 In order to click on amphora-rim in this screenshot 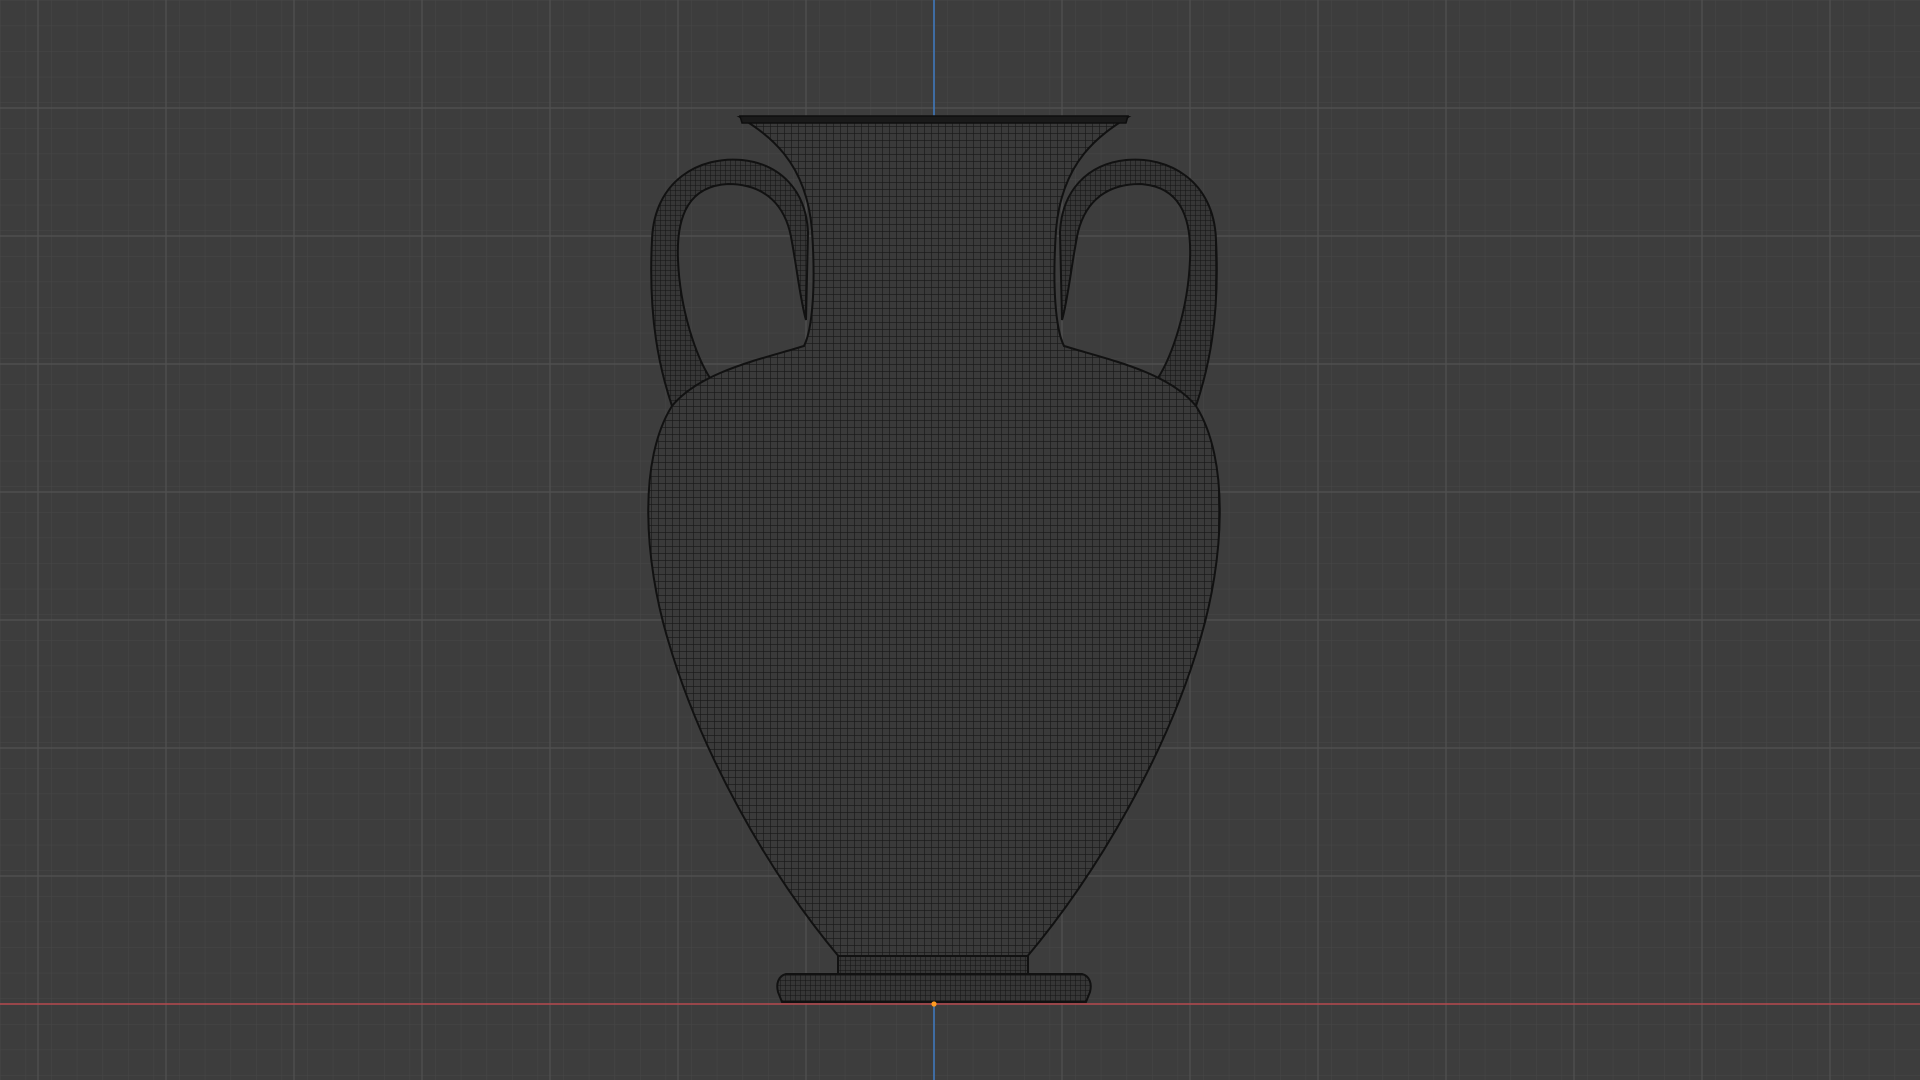, I will do `click(934, 119)`.